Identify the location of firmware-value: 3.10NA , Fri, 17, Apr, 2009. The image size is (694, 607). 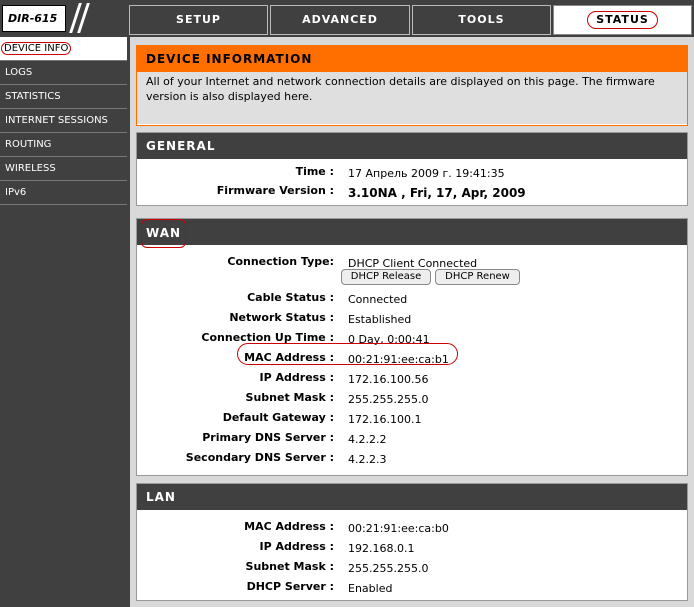
(437, 193).